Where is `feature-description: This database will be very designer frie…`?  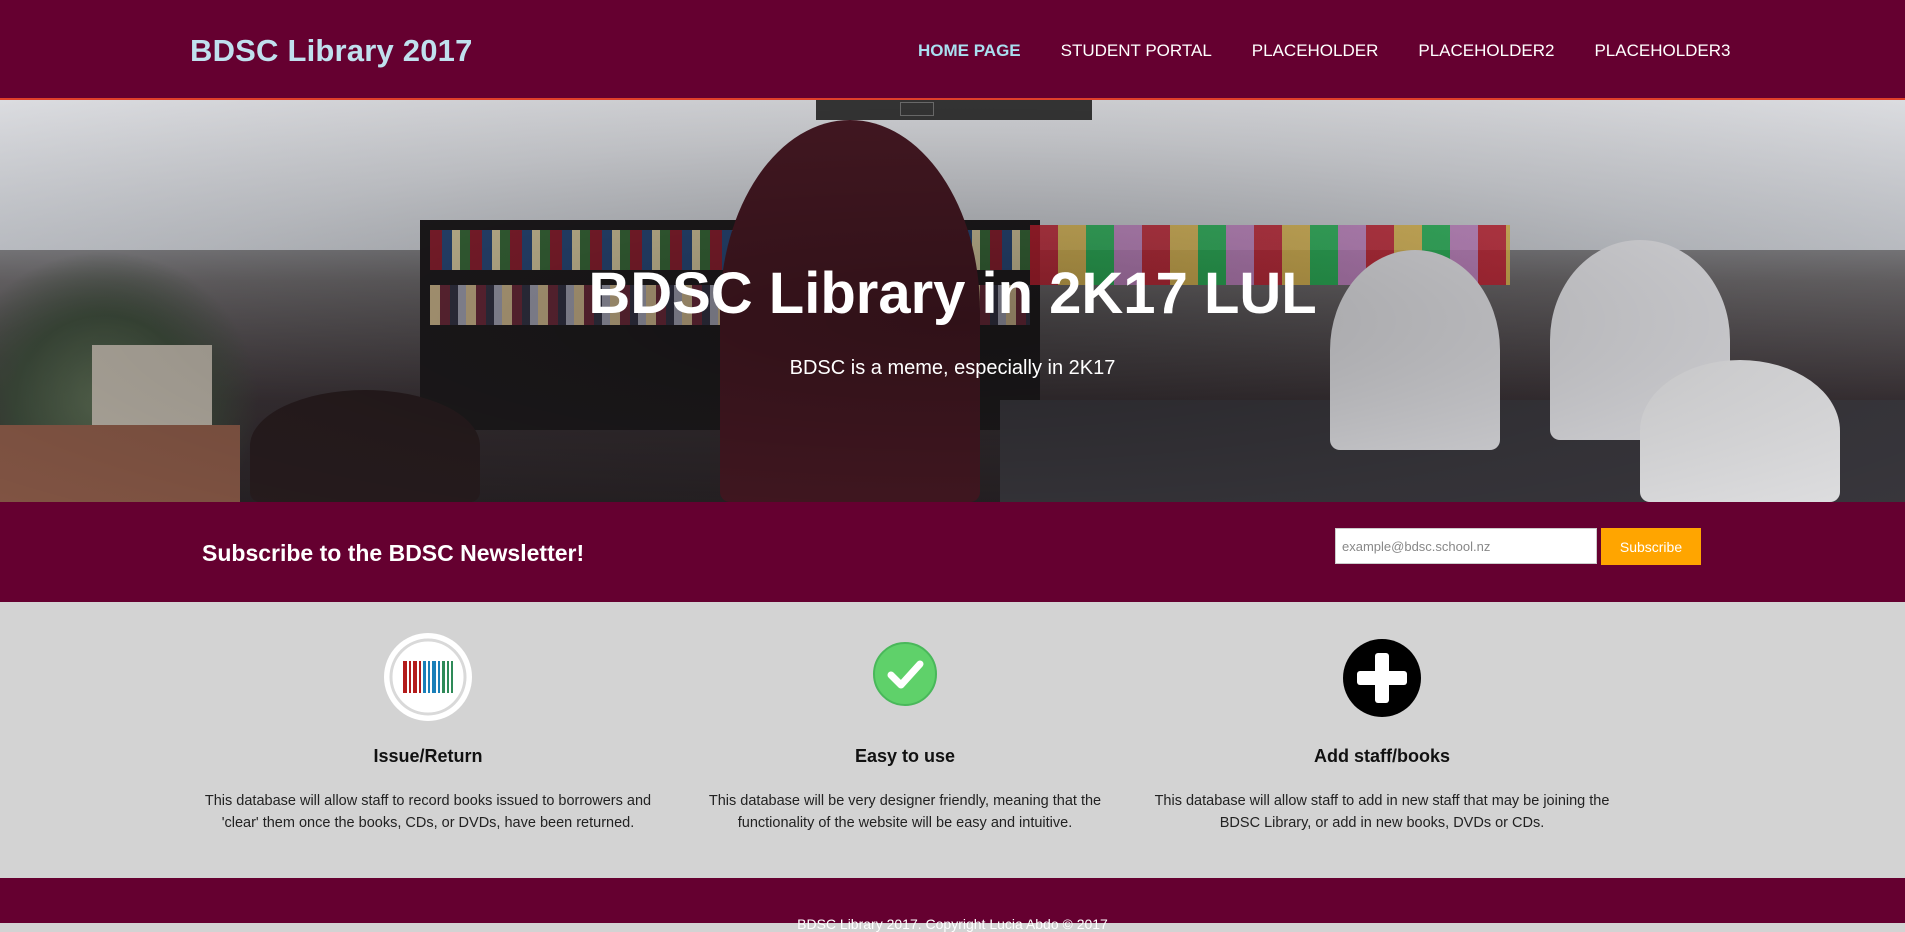 feature-description: This database will be very designer frie… is located at coordinates (905, 812).